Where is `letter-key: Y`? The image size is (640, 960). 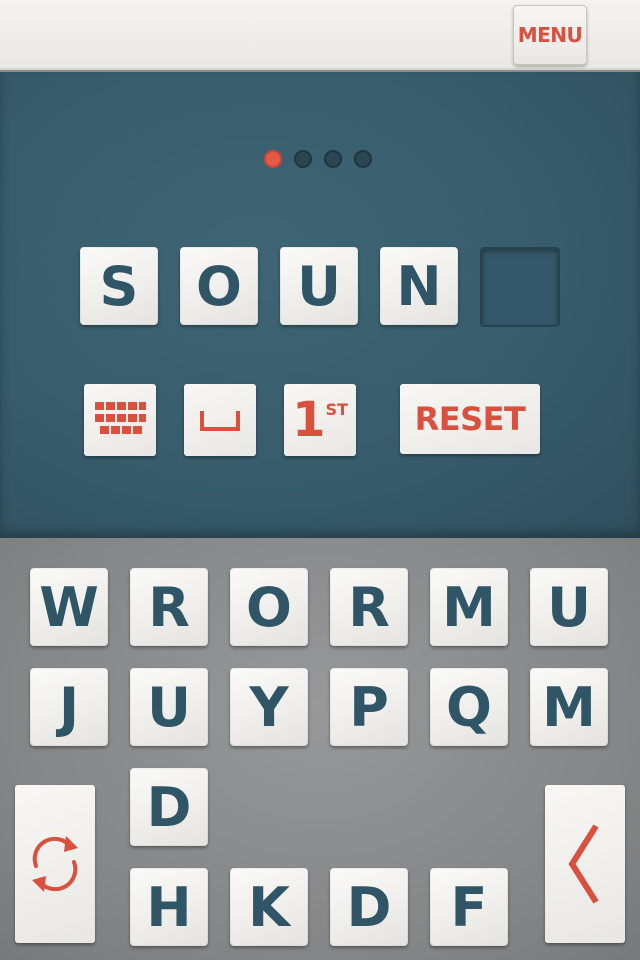
letter-key: Y is located at coordinates (269, 707).